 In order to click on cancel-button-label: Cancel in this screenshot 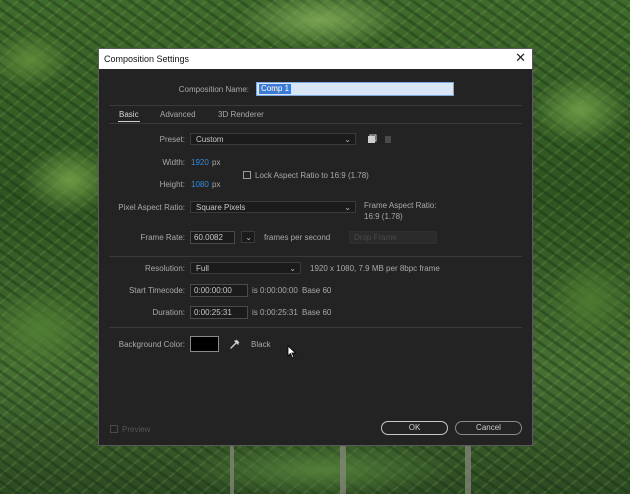, I will do `click(488, 427)`.